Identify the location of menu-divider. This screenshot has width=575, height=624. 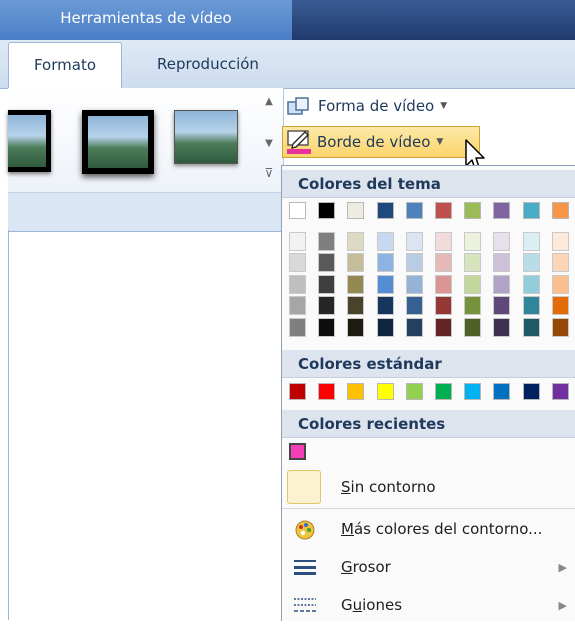
(428, 508).